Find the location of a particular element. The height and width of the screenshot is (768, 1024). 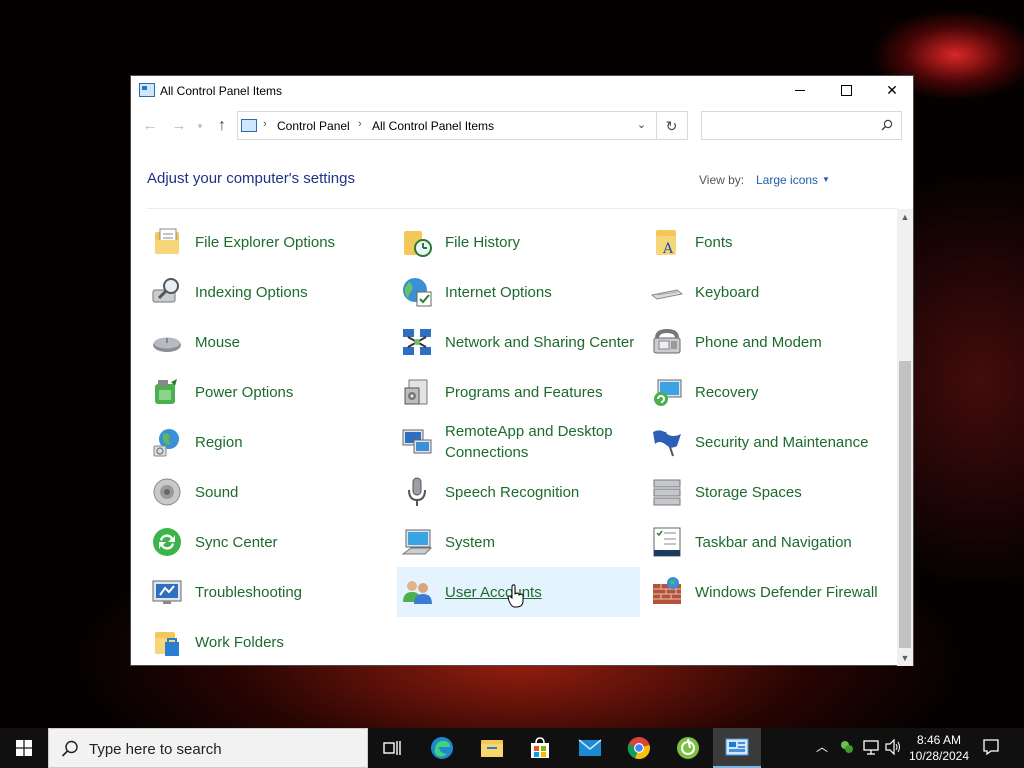

mail-icon is located at coordinates (590, 748).